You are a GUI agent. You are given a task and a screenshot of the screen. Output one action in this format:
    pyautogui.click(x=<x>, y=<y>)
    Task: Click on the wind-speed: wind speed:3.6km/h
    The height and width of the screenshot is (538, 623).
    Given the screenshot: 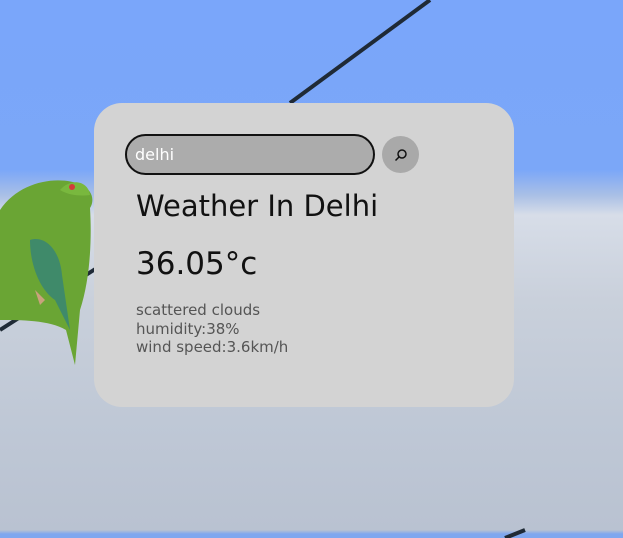 What is the action you would take?
    pyautogui.click(x=212, y=347)
    